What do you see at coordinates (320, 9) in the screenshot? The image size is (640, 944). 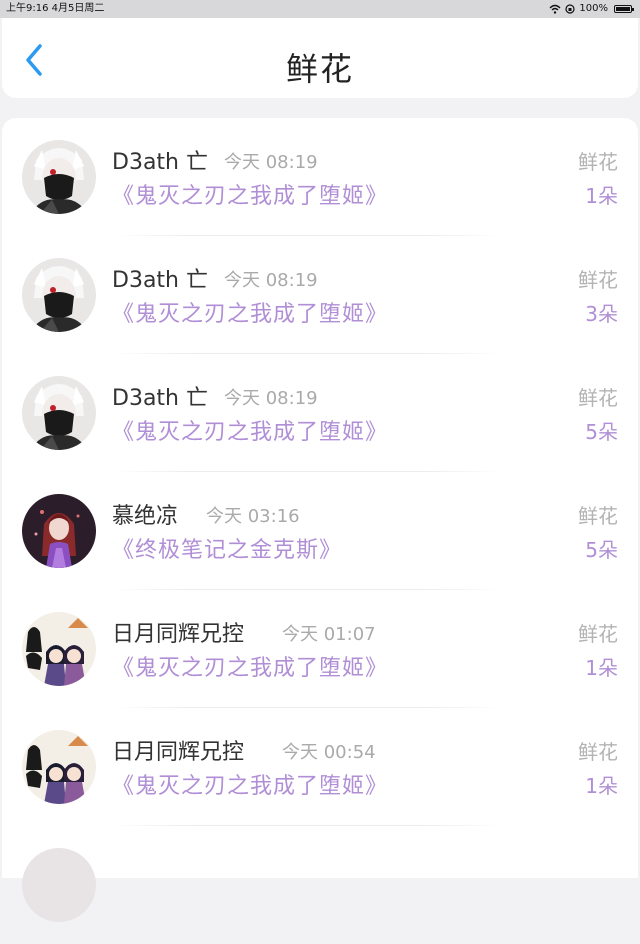 I see `status-bar: 上午9:16 4月5日周二 100%` at bounding box center [320, 9].